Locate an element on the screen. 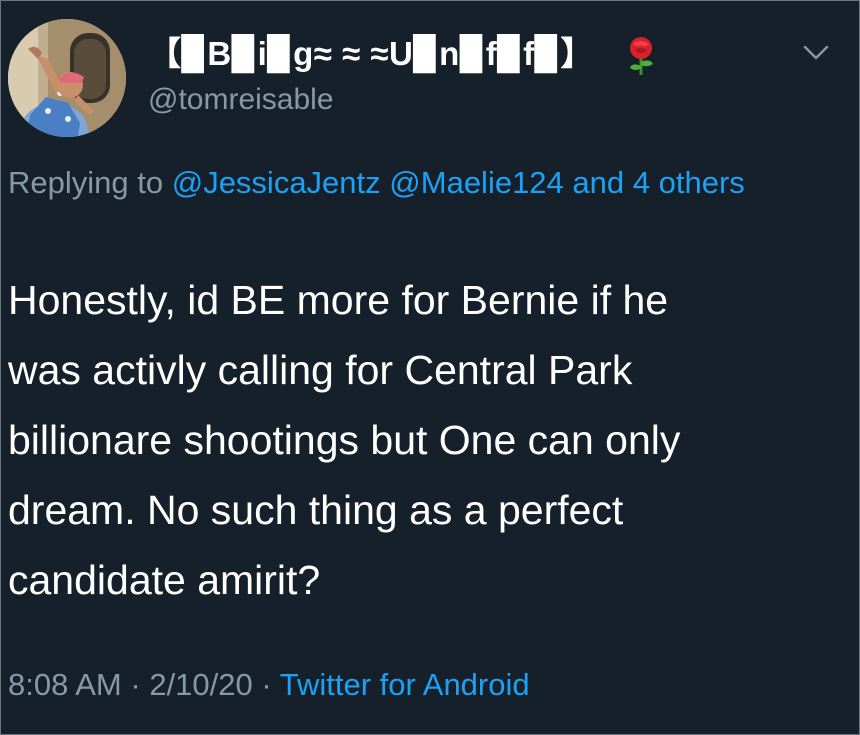 The width and height of the screenshot is (860, 735). tweet-text-line: was activly calling for Central Park is located at coordinates (320, 370).